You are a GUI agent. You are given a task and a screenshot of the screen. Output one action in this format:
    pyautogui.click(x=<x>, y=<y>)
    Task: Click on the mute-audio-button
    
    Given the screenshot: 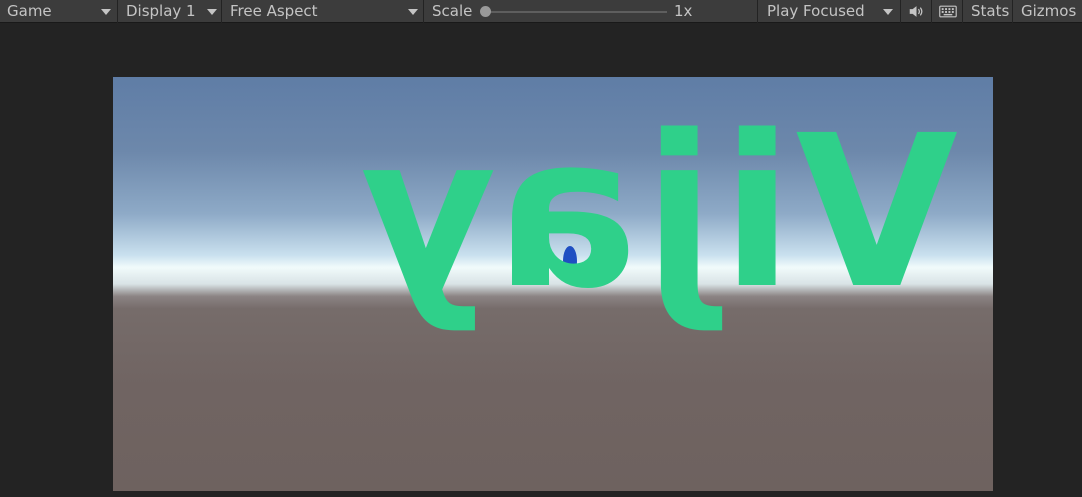 What is the action you would take?
    pyautogui.click(x=917, y=11)
    